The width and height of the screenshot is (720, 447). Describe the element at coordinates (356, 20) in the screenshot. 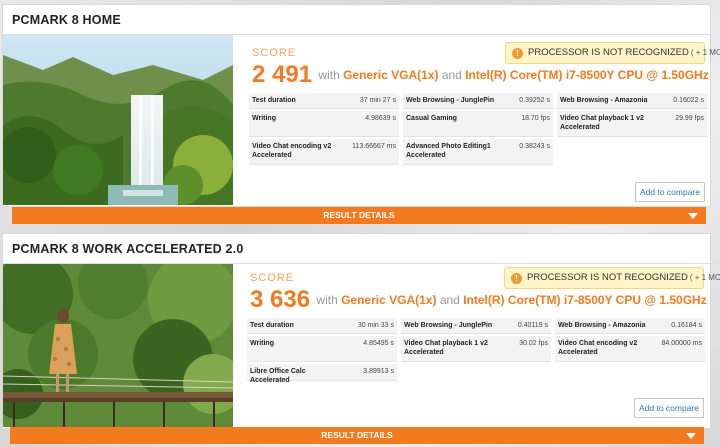

I see `section-title: PCMARK 8 HOME` at that location.